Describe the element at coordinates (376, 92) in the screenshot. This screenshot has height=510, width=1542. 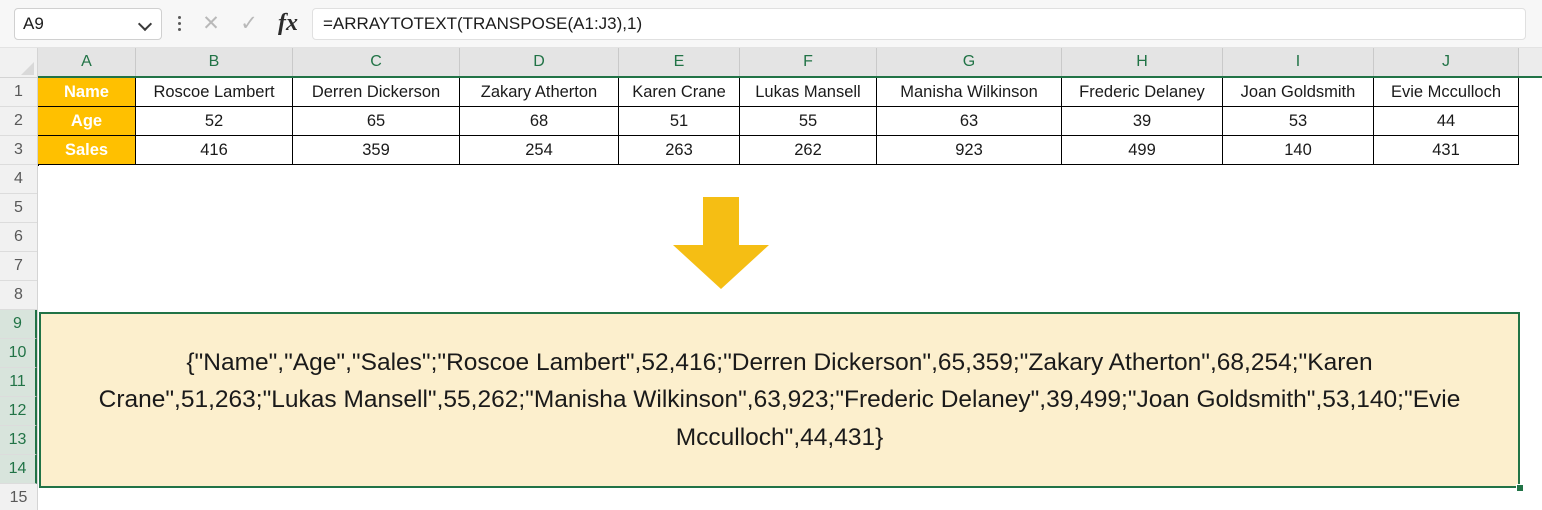
I see `cell-c1: Derren Dickerson` at that location.